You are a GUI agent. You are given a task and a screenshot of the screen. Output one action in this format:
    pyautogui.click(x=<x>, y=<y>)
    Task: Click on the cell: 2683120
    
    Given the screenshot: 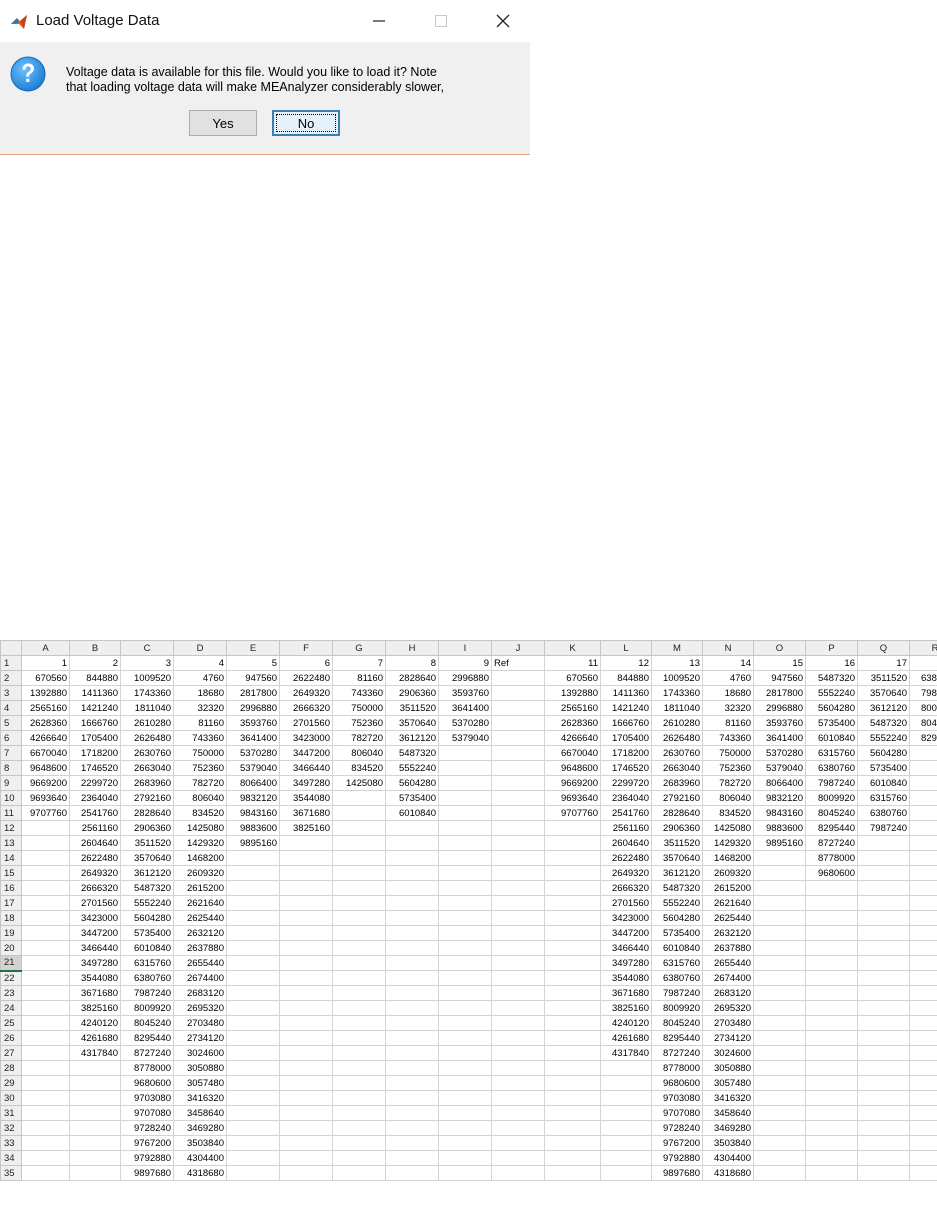 What is the action you would take?
    pyautogui.click(x=728, y=993)
    